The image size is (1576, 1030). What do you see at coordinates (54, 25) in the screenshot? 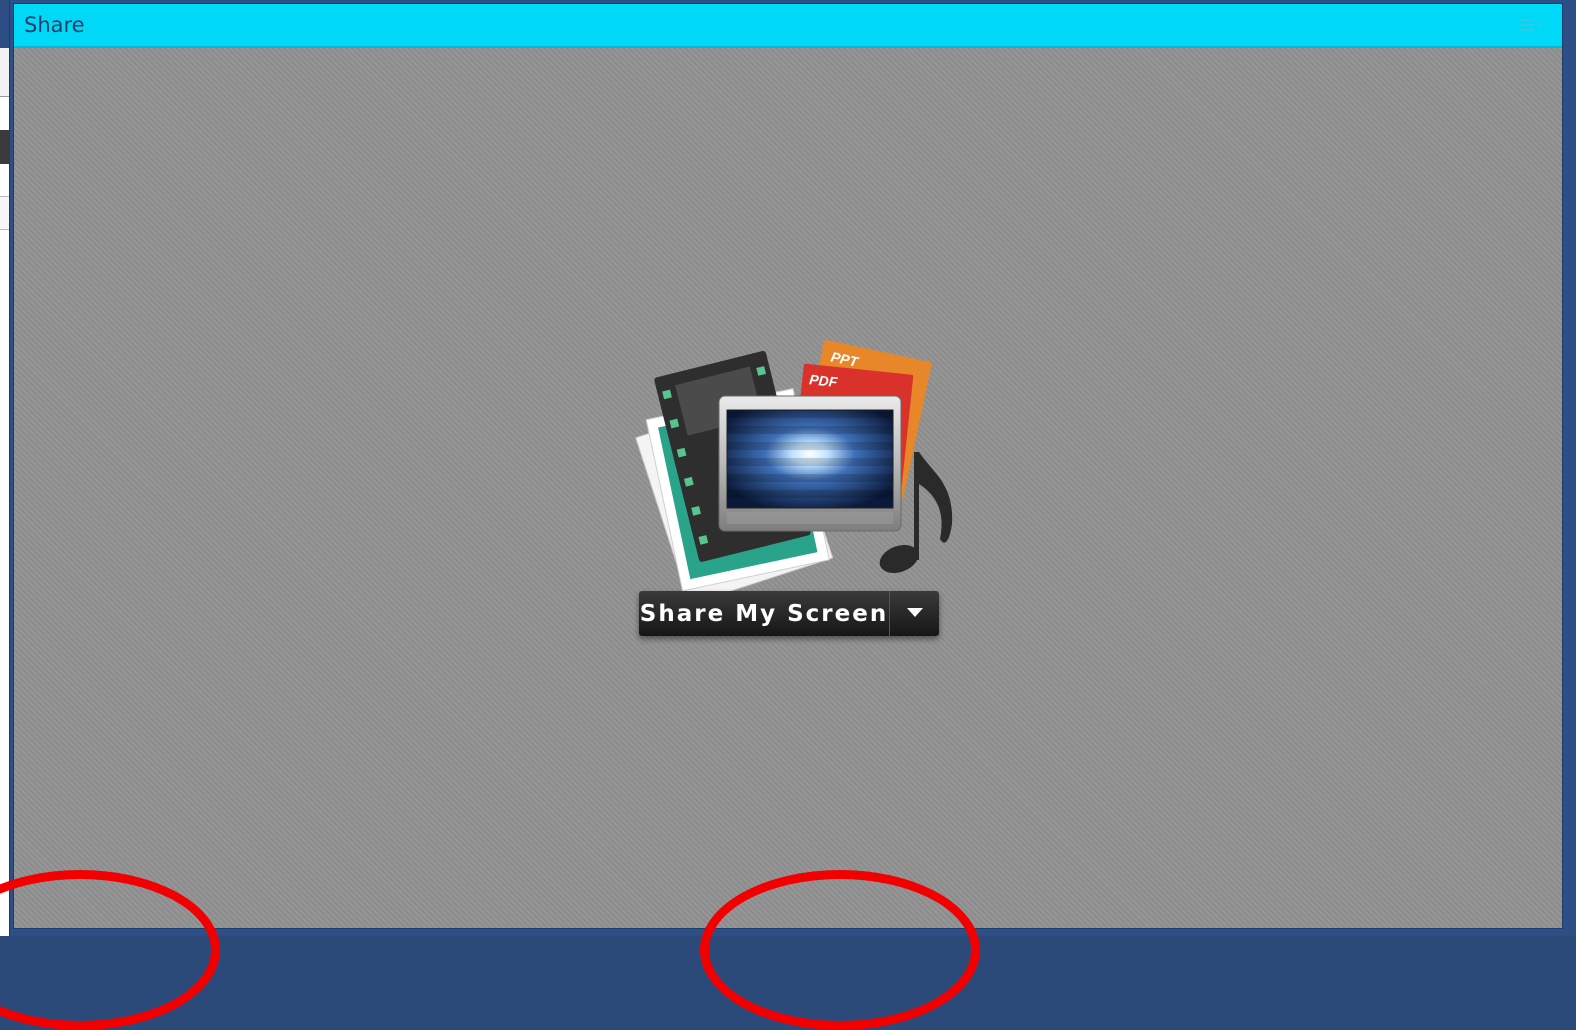
I see `pod-title: Share` at bounding box center [54, 25].